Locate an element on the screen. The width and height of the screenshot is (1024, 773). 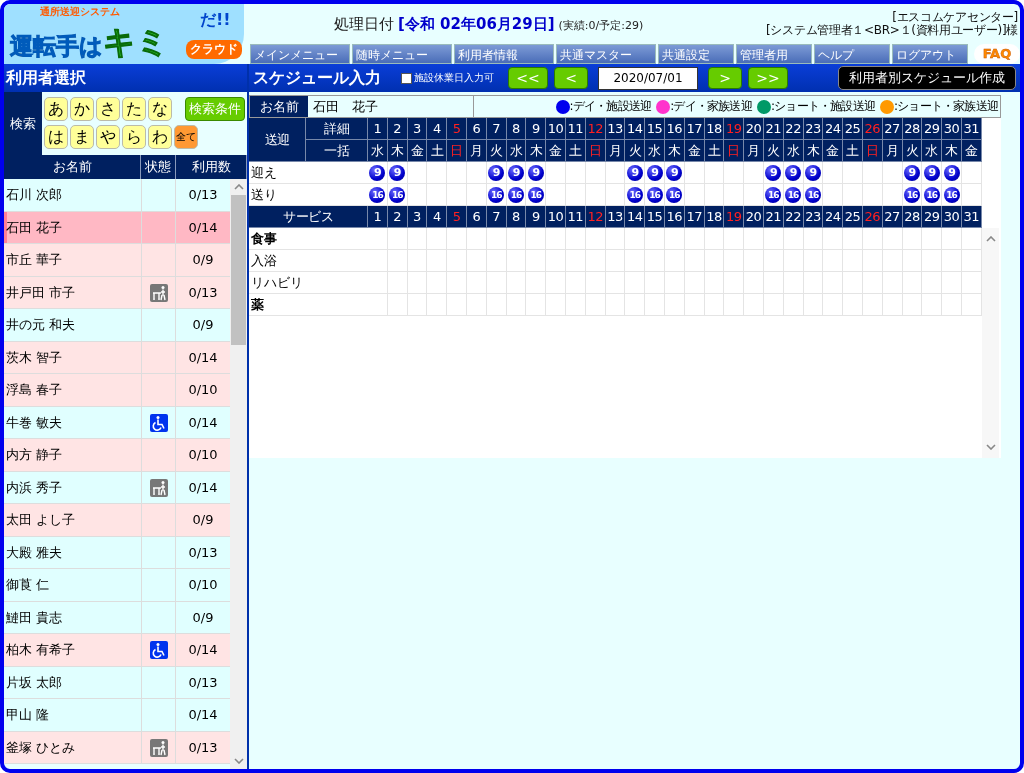
user-row: 内浜 秀子 0/14 is located at coordinates (117, 487).